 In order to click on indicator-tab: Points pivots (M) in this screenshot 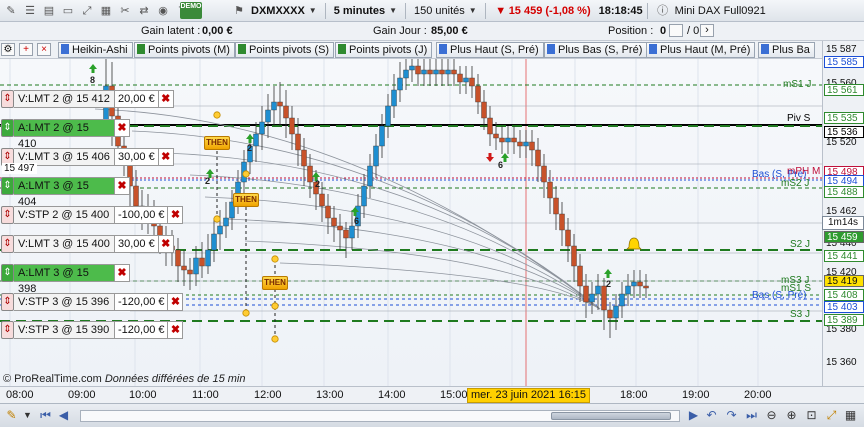, I will do `click(184, 50)`.